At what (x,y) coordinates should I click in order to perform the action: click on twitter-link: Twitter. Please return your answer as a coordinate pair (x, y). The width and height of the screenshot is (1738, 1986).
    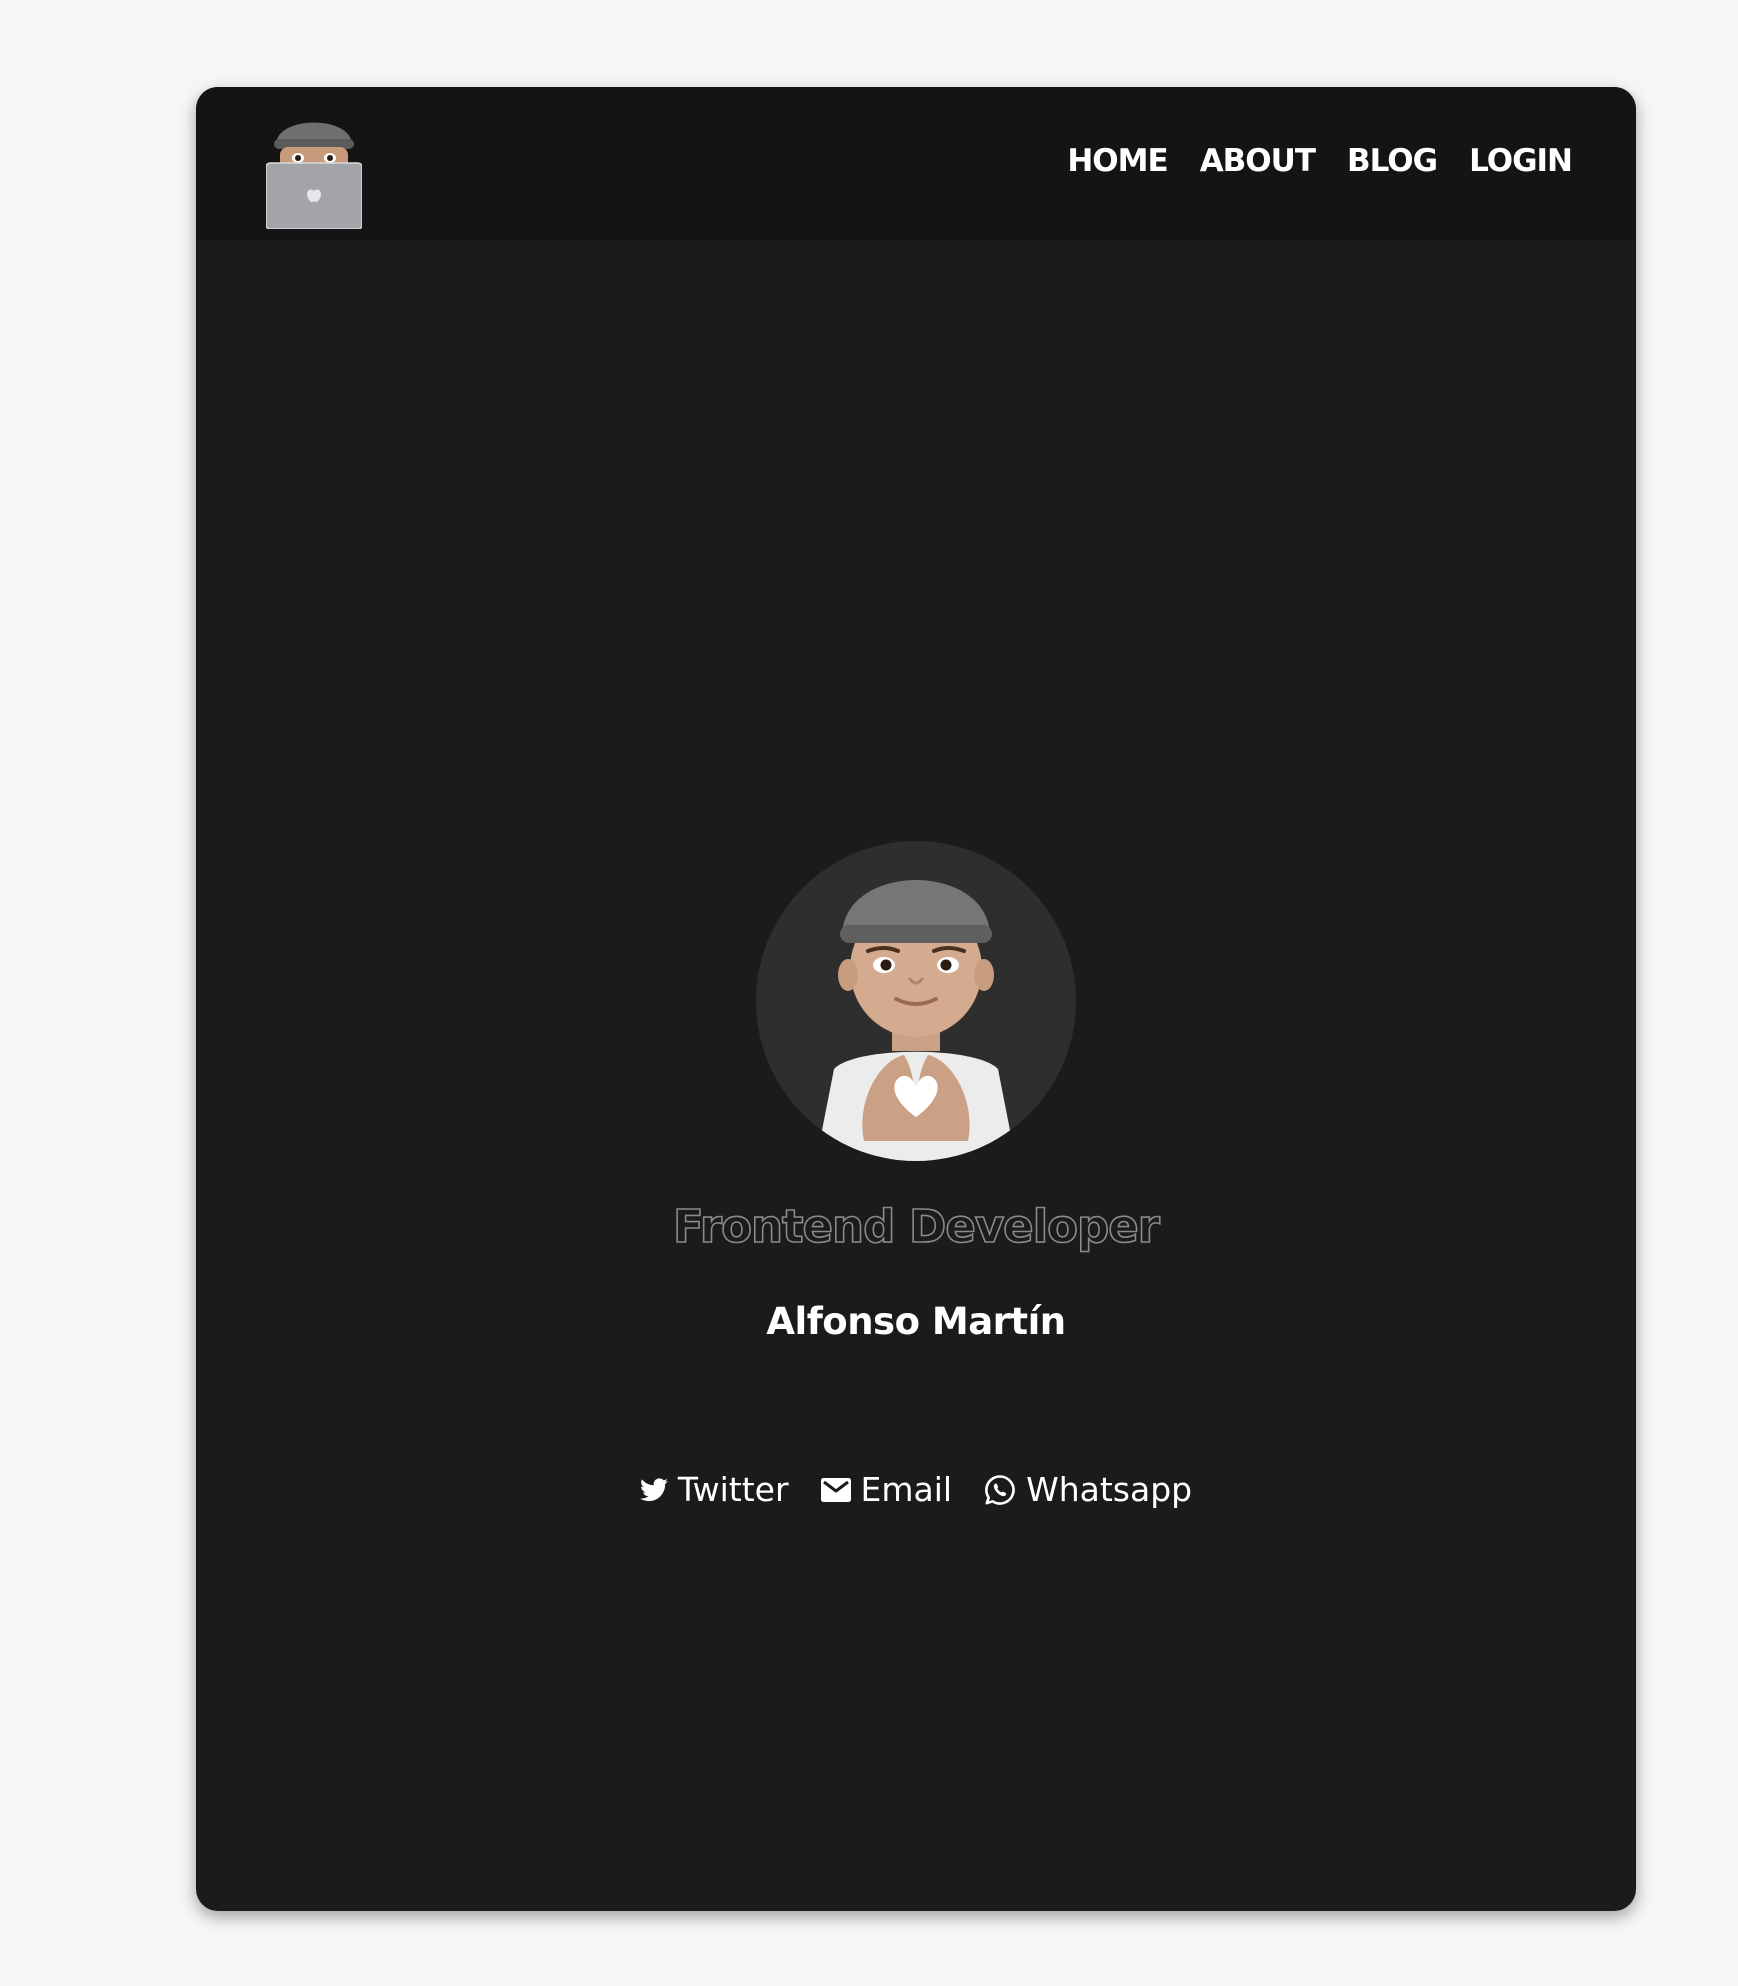
    Looking at the image, I should click on (714, 1489).